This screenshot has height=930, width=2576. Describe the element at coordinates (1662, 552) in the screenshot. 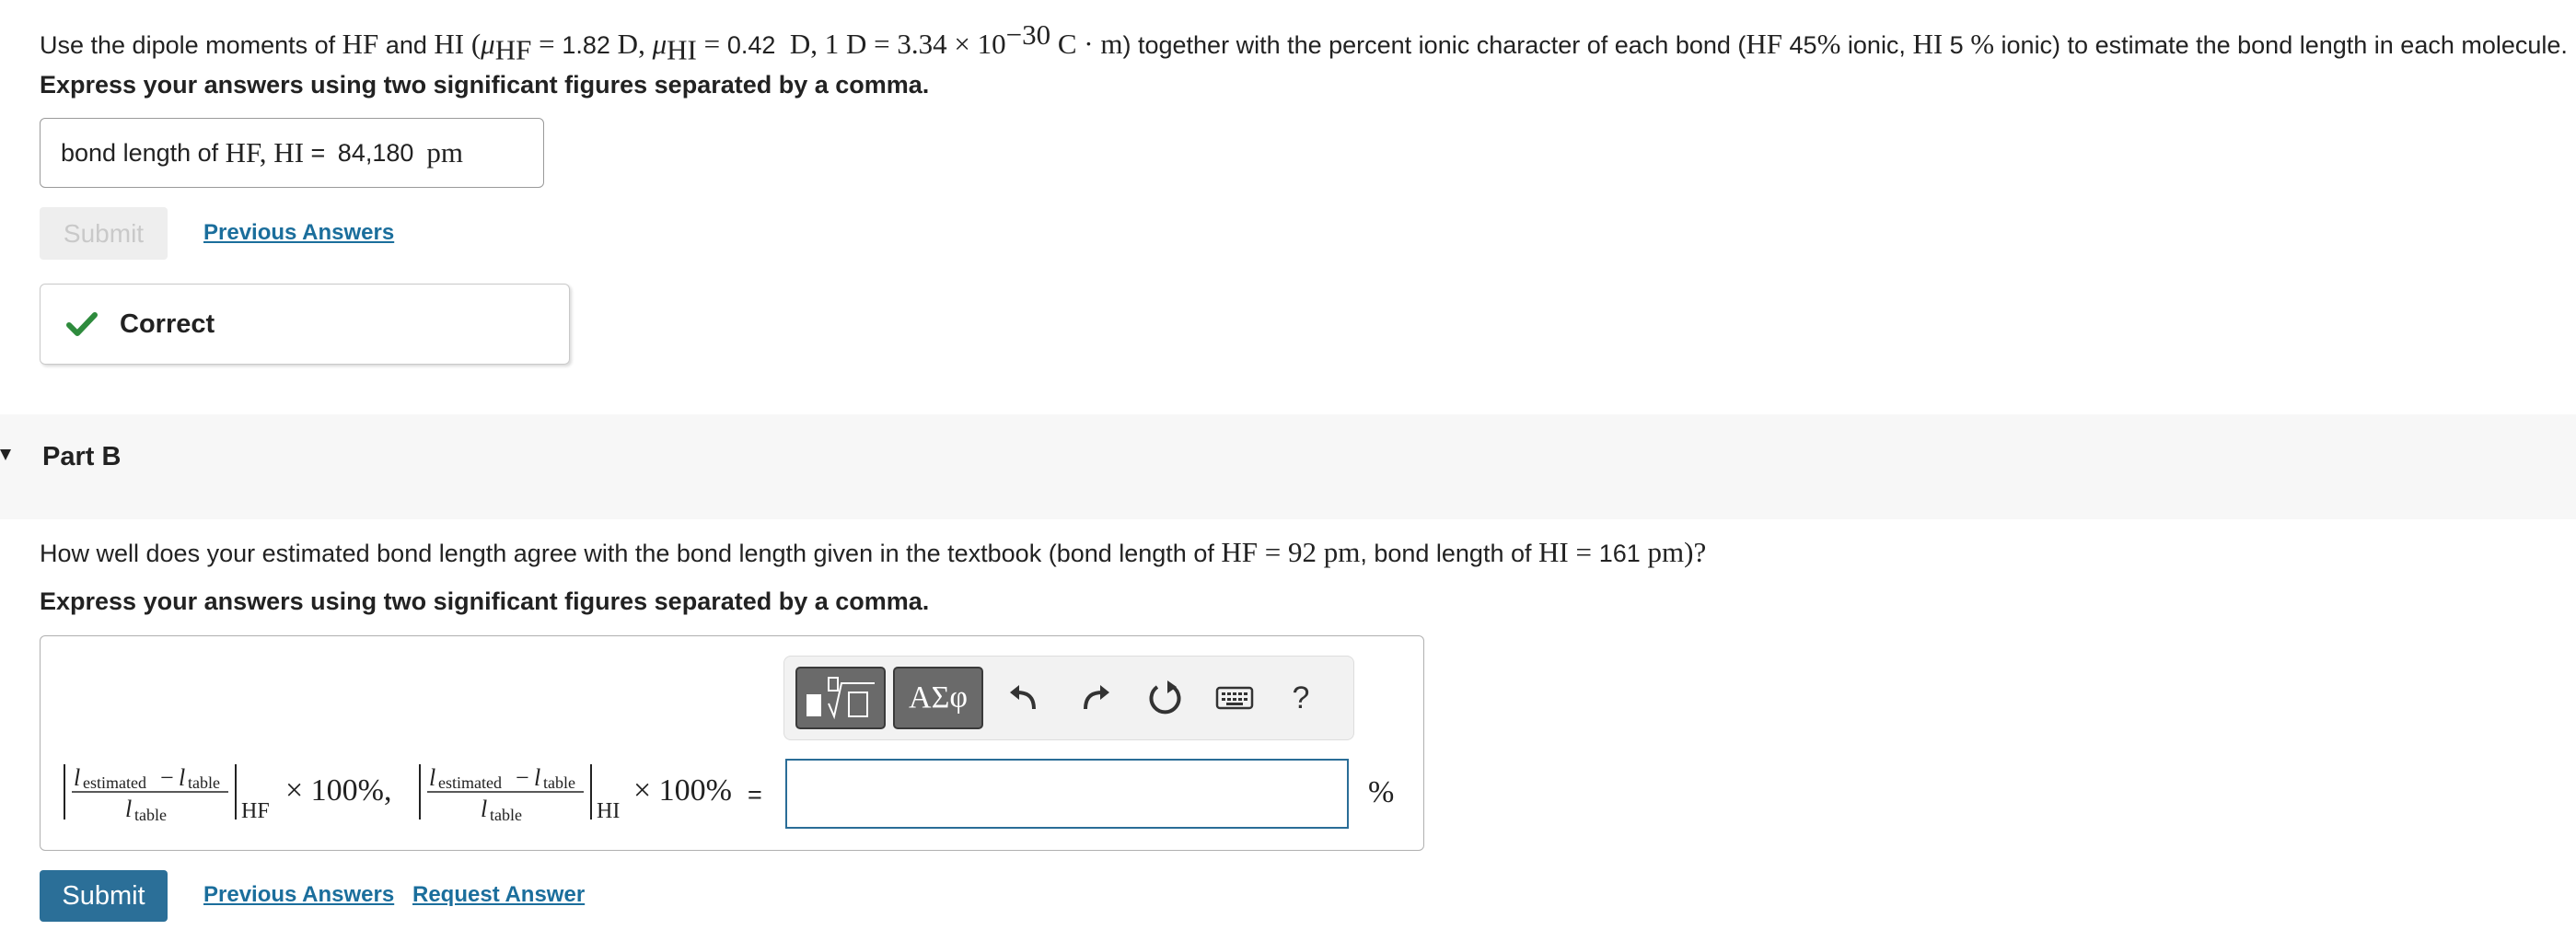

I see `question-text: pm` at that location.